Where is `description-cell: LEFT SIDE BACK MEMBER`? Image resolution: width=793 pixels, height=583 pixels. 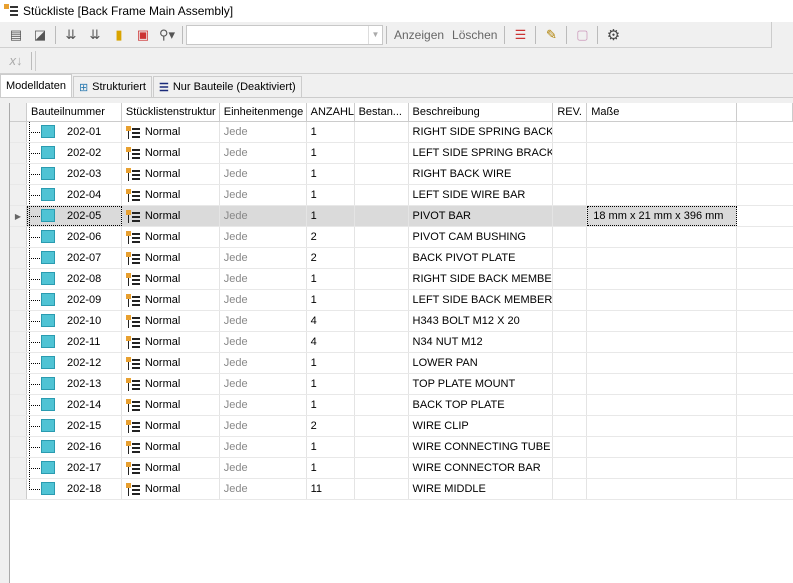 description-cell: LEFT SIDE BACK MEMBER is located at coordinates (481, 300).